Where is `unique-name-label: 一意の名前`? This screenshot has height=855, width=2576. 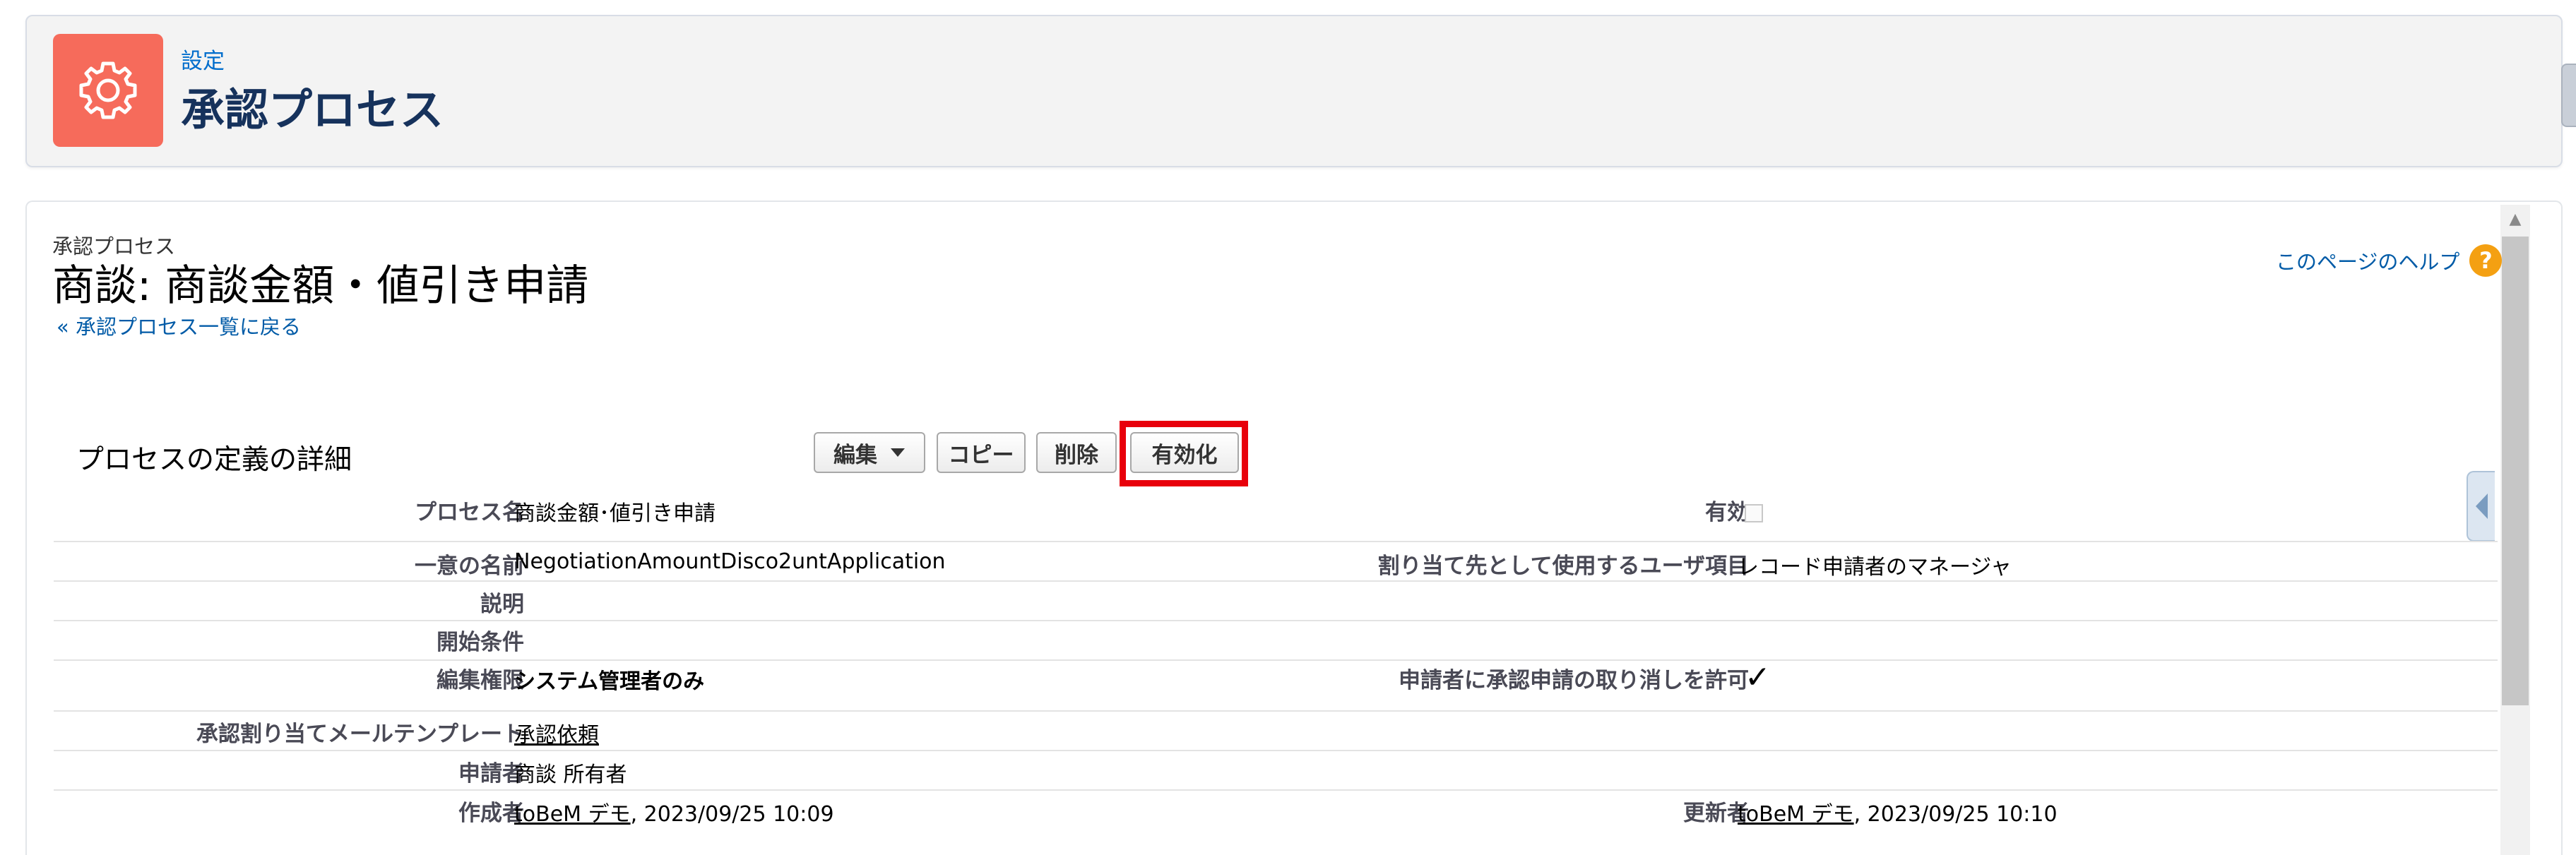
unique-name-label: 一意の名前 is located at coordinates (469, 567).